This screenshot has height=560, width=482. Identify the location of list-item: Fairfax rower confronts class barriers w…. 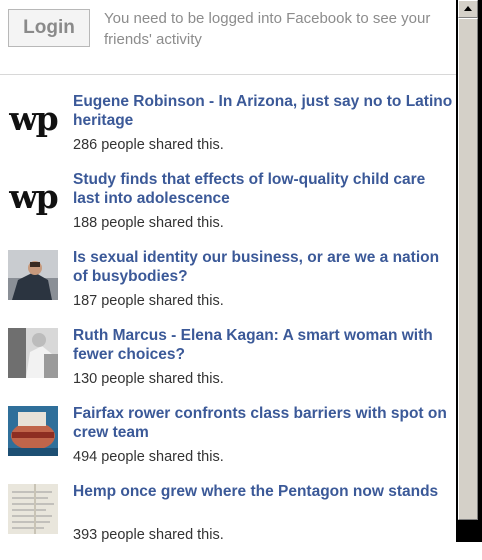
(228, 443).